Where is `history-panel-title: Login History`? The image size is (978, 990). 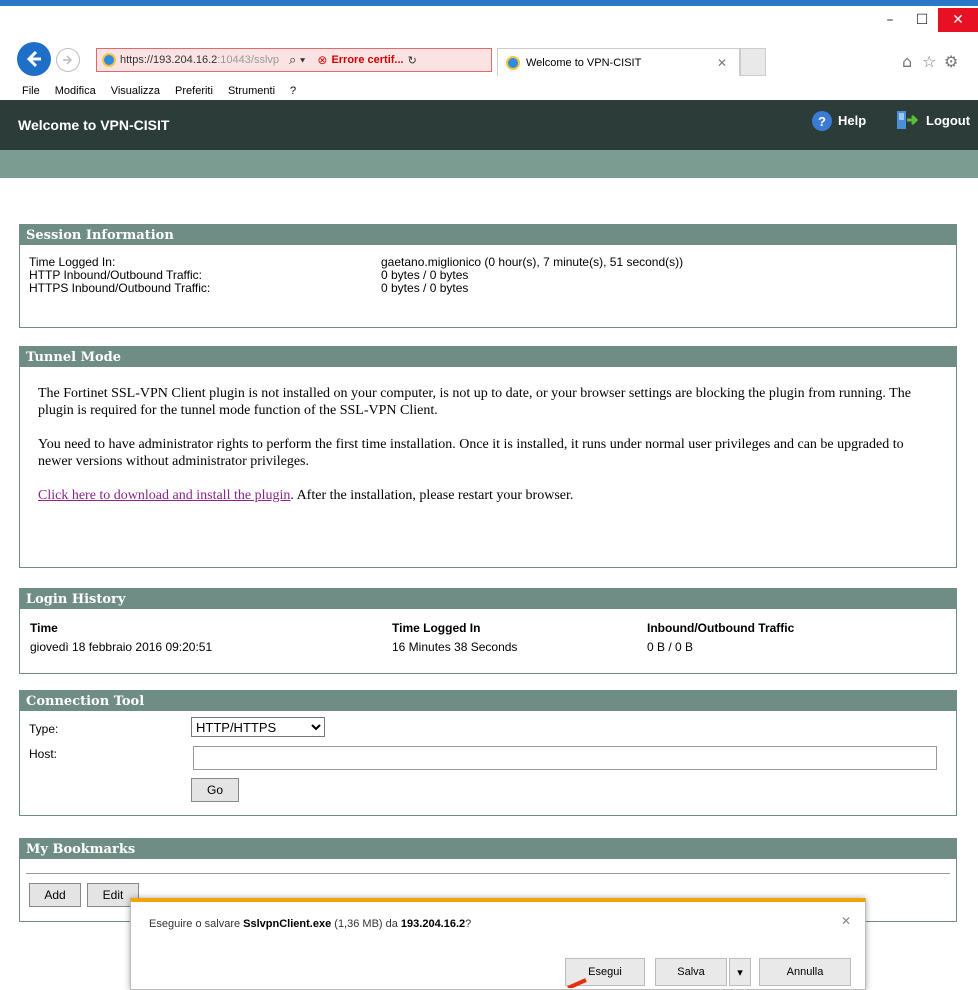 history-panel-title: Login History is located at coordinates (488, 599).